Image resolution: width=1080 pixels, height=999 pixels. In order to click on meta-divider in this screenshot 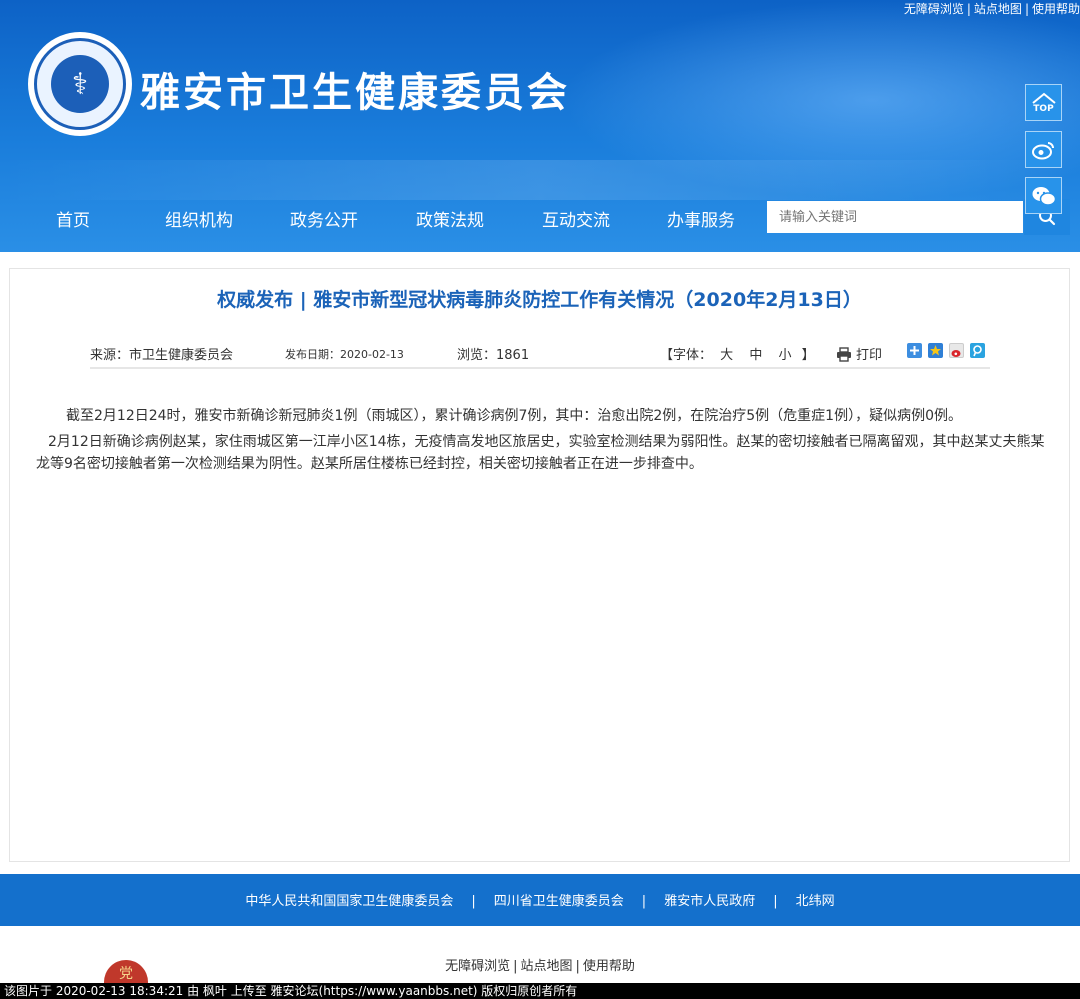, I will do `click(540, 368)`.